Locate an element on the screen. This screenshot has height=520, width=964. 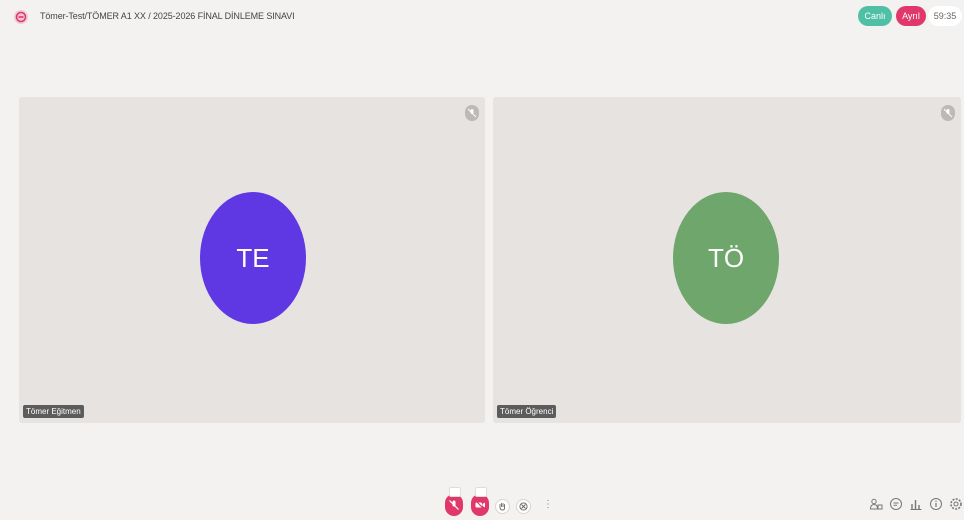
chat-button is located at coordinates (896, 504).